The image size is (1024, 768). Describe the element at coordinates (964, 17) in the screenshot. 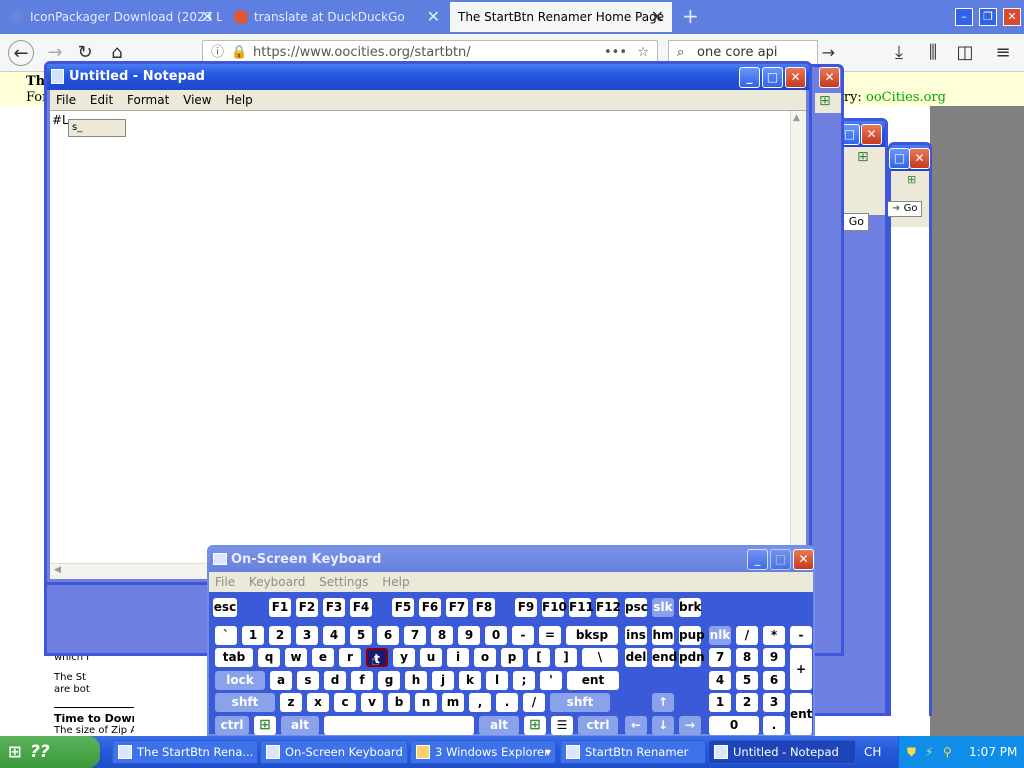

I see `minimize-button: –` at that location.